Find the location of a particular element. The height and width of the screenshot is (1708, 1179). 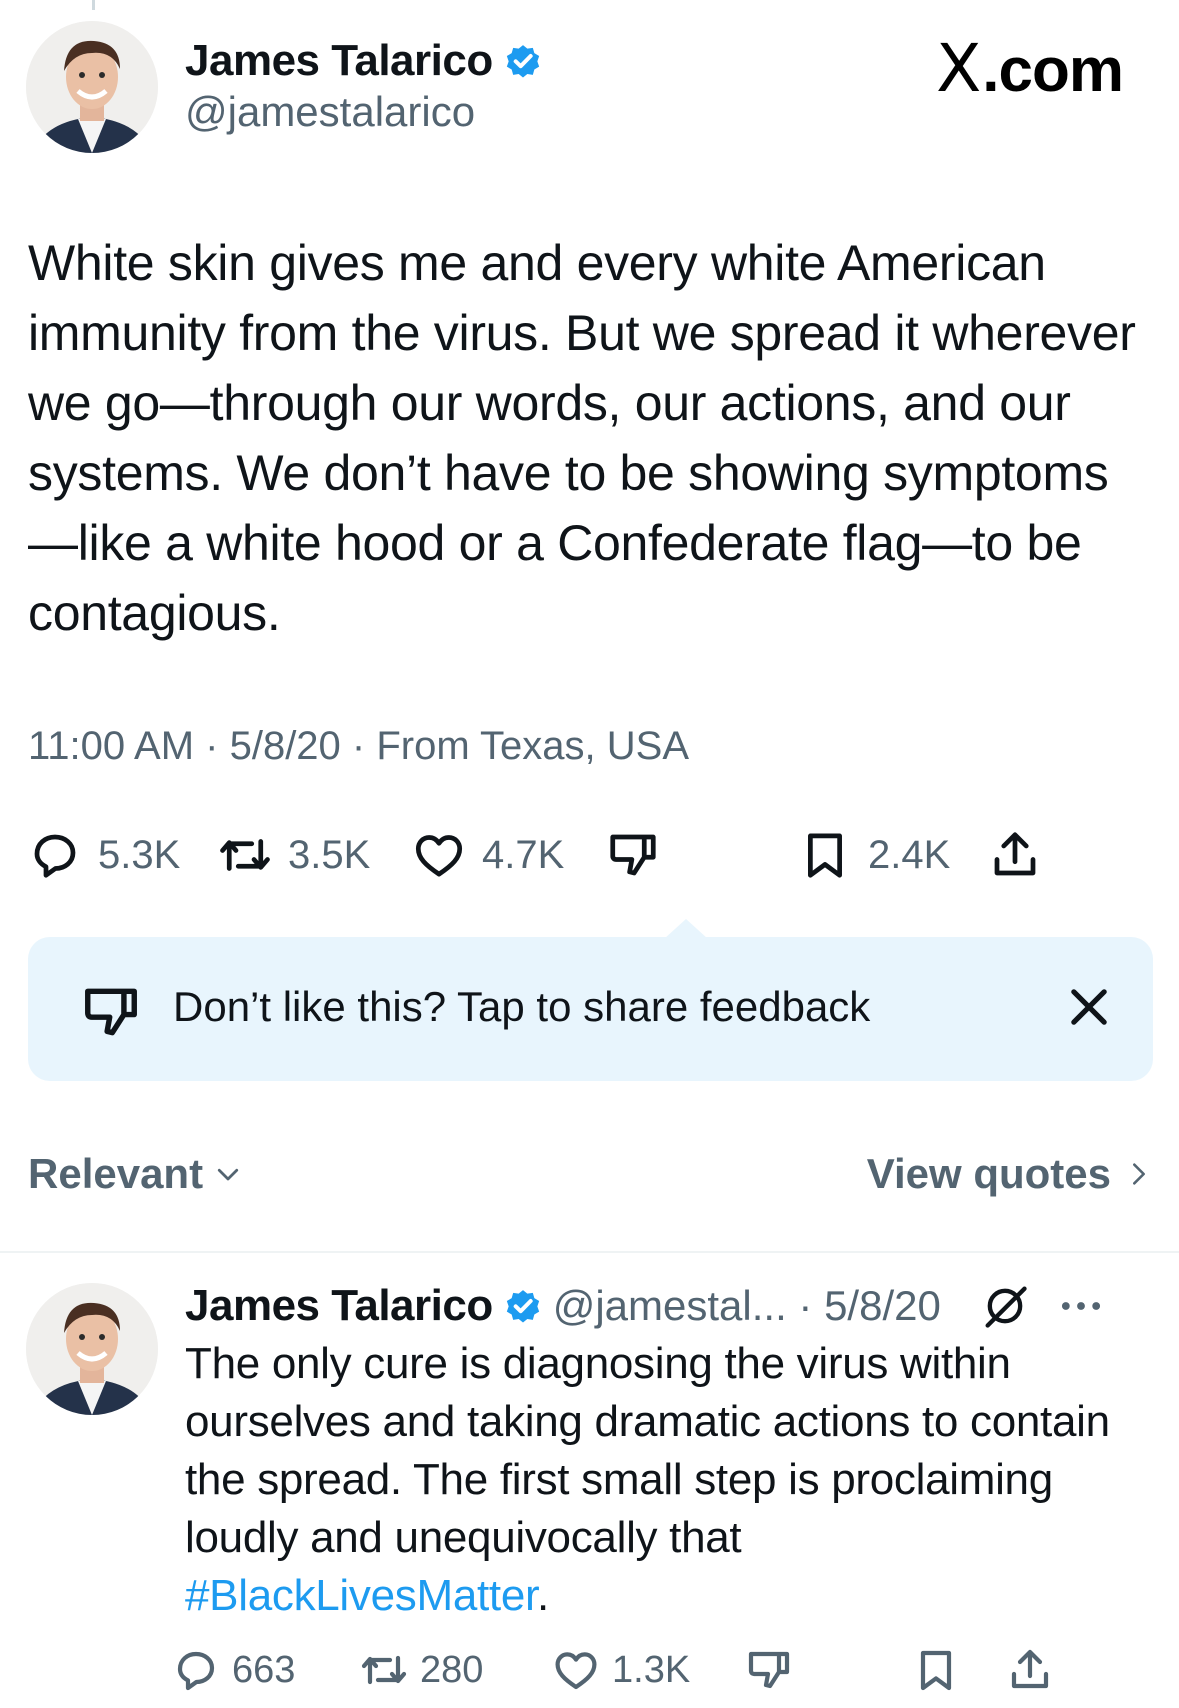

feedback-text: Don’t like this? Tap to share feedback is located at coordinates (521, 1007).